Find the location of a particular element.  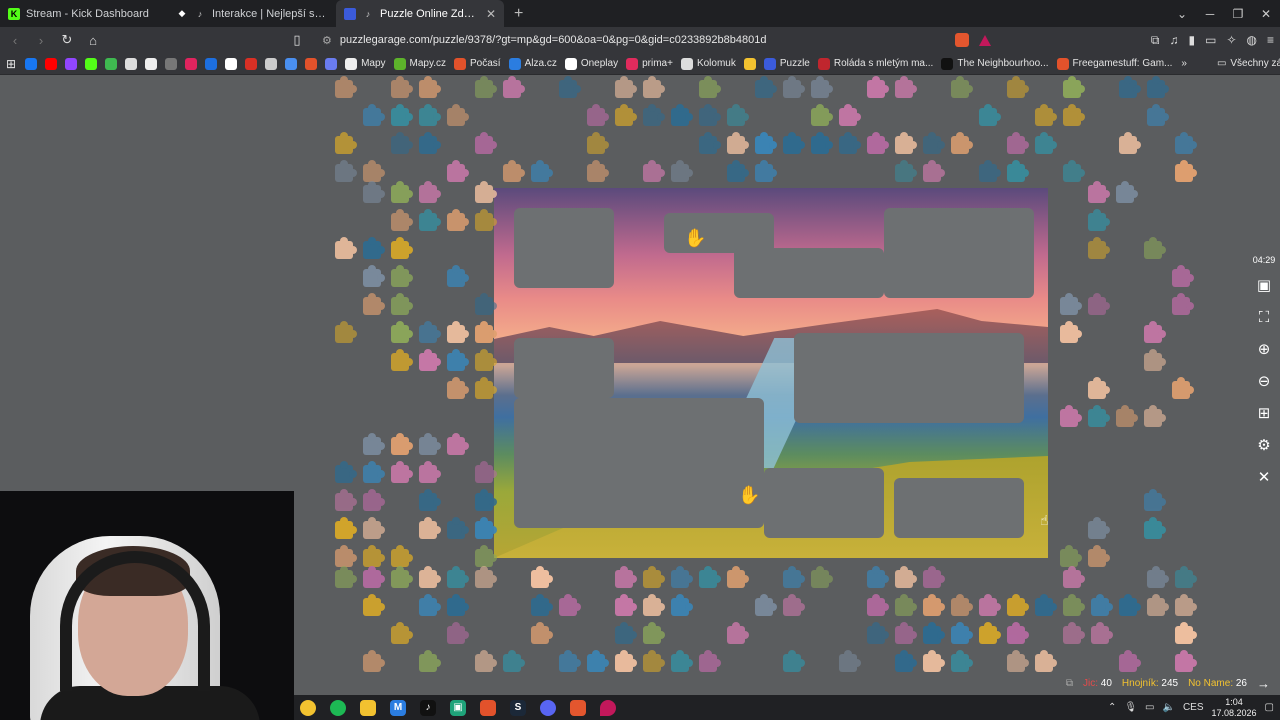

window-close-icon: ✕ is located at coordinates (1266, 14).